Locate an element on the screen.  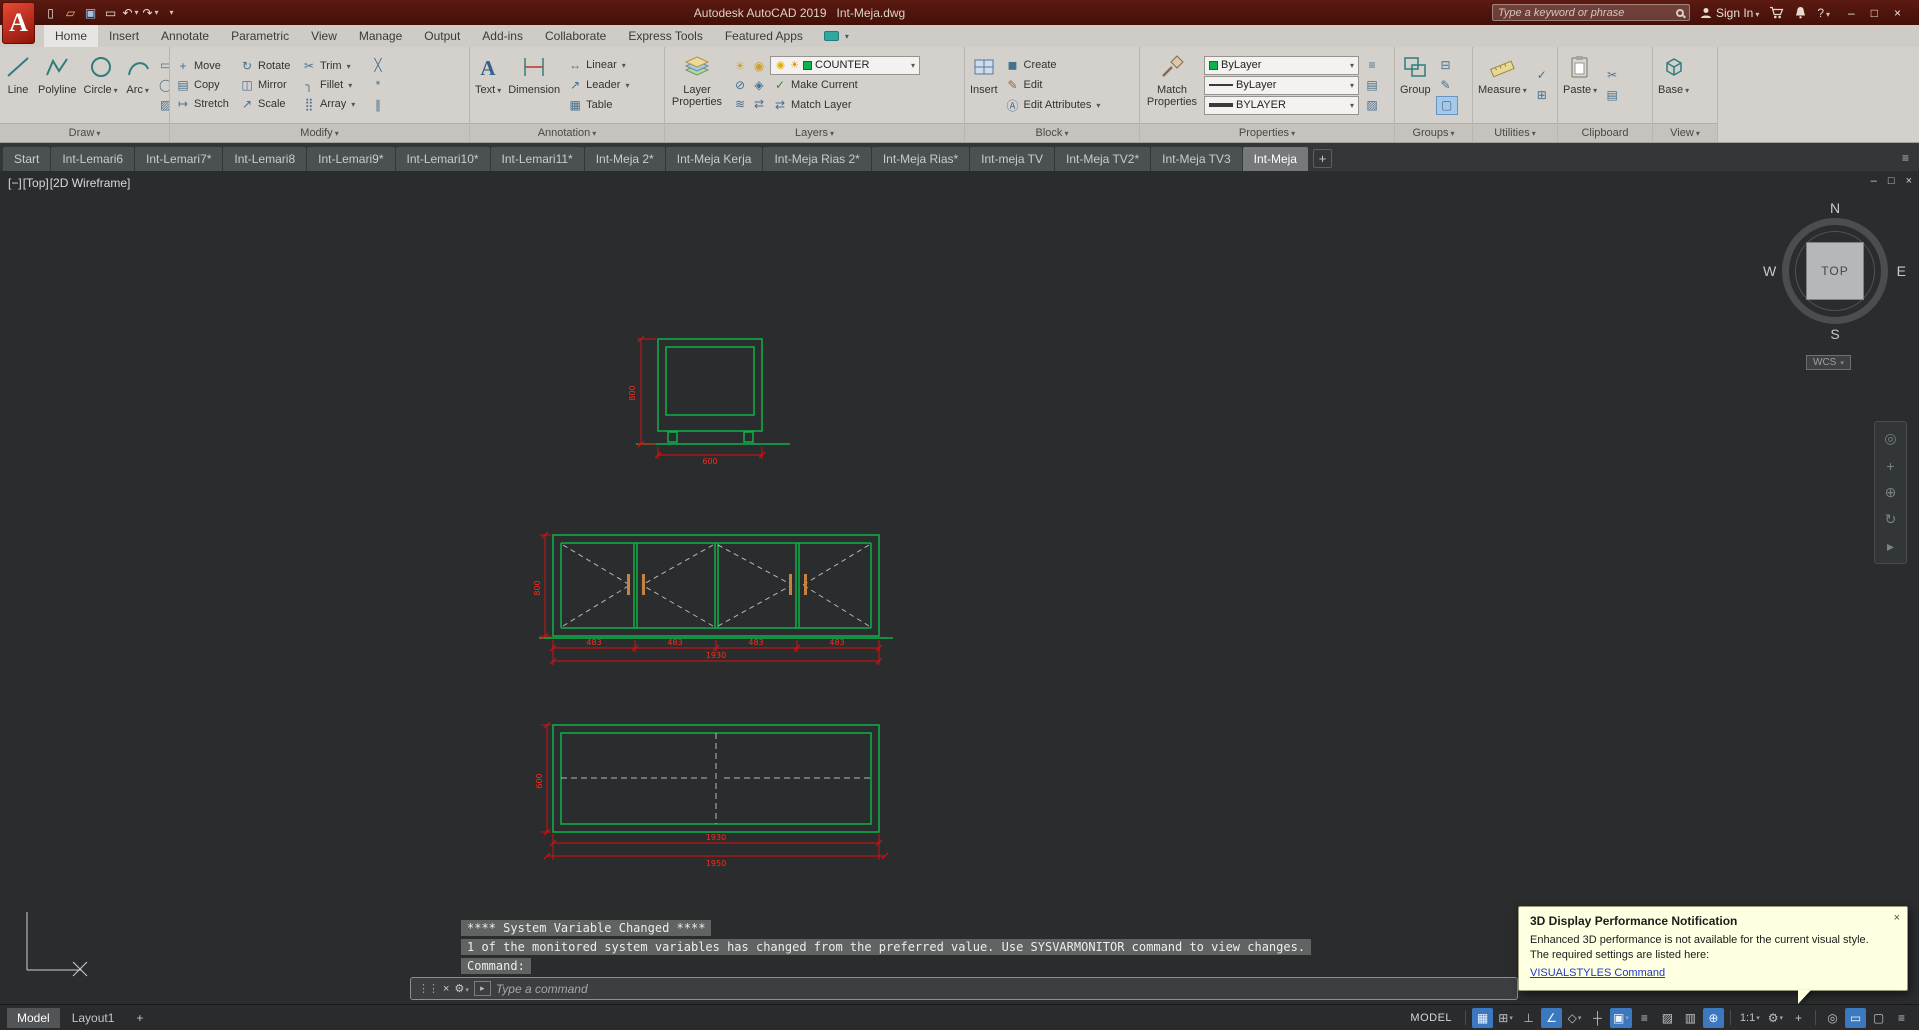
leader-button: ↗ Leader is located at coordinates (598, 85).